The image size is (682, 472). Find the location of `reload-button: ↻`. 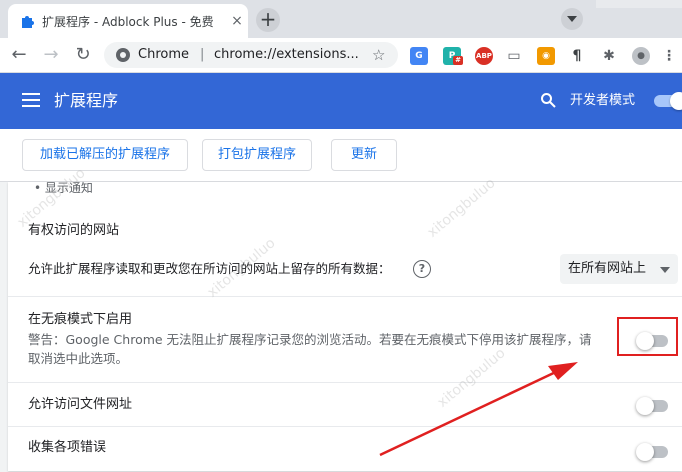

reload-button: ↻ is located at coordinates (83, 55).